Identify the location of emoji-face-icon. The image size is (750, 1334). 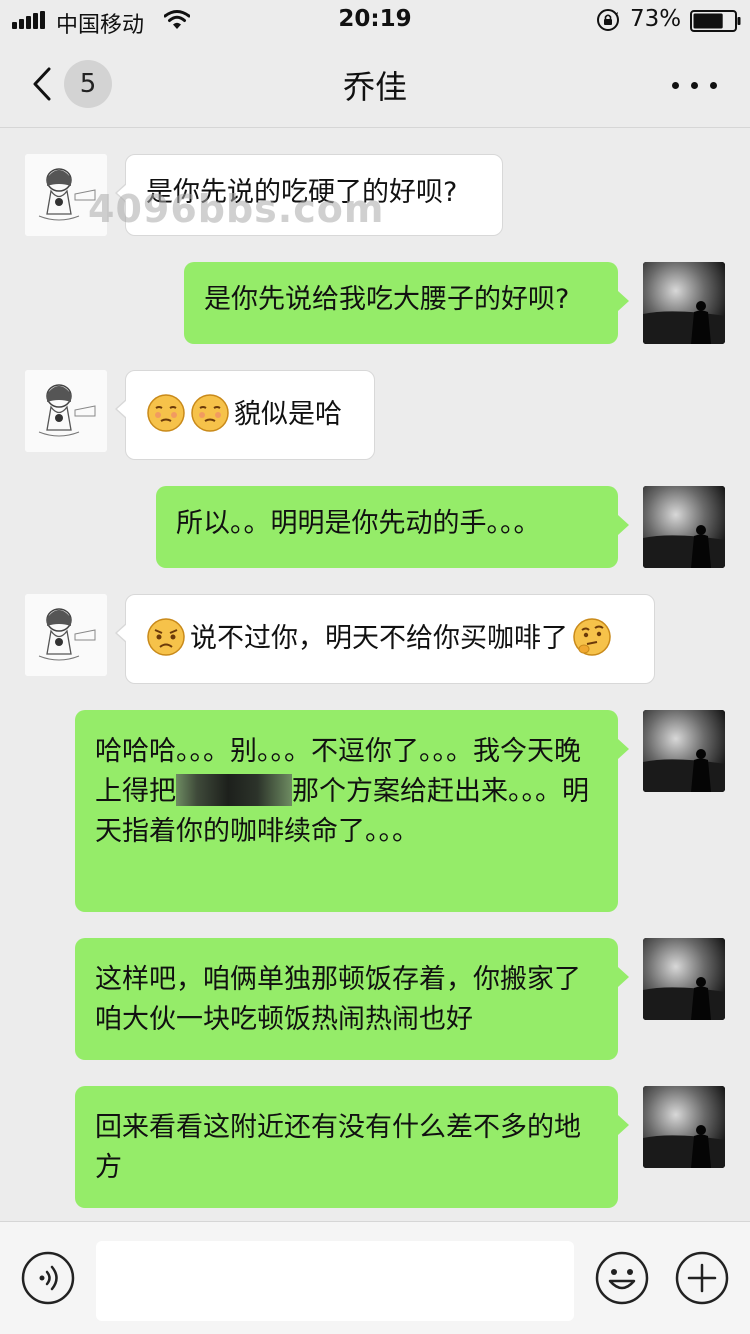
(622, 1278).